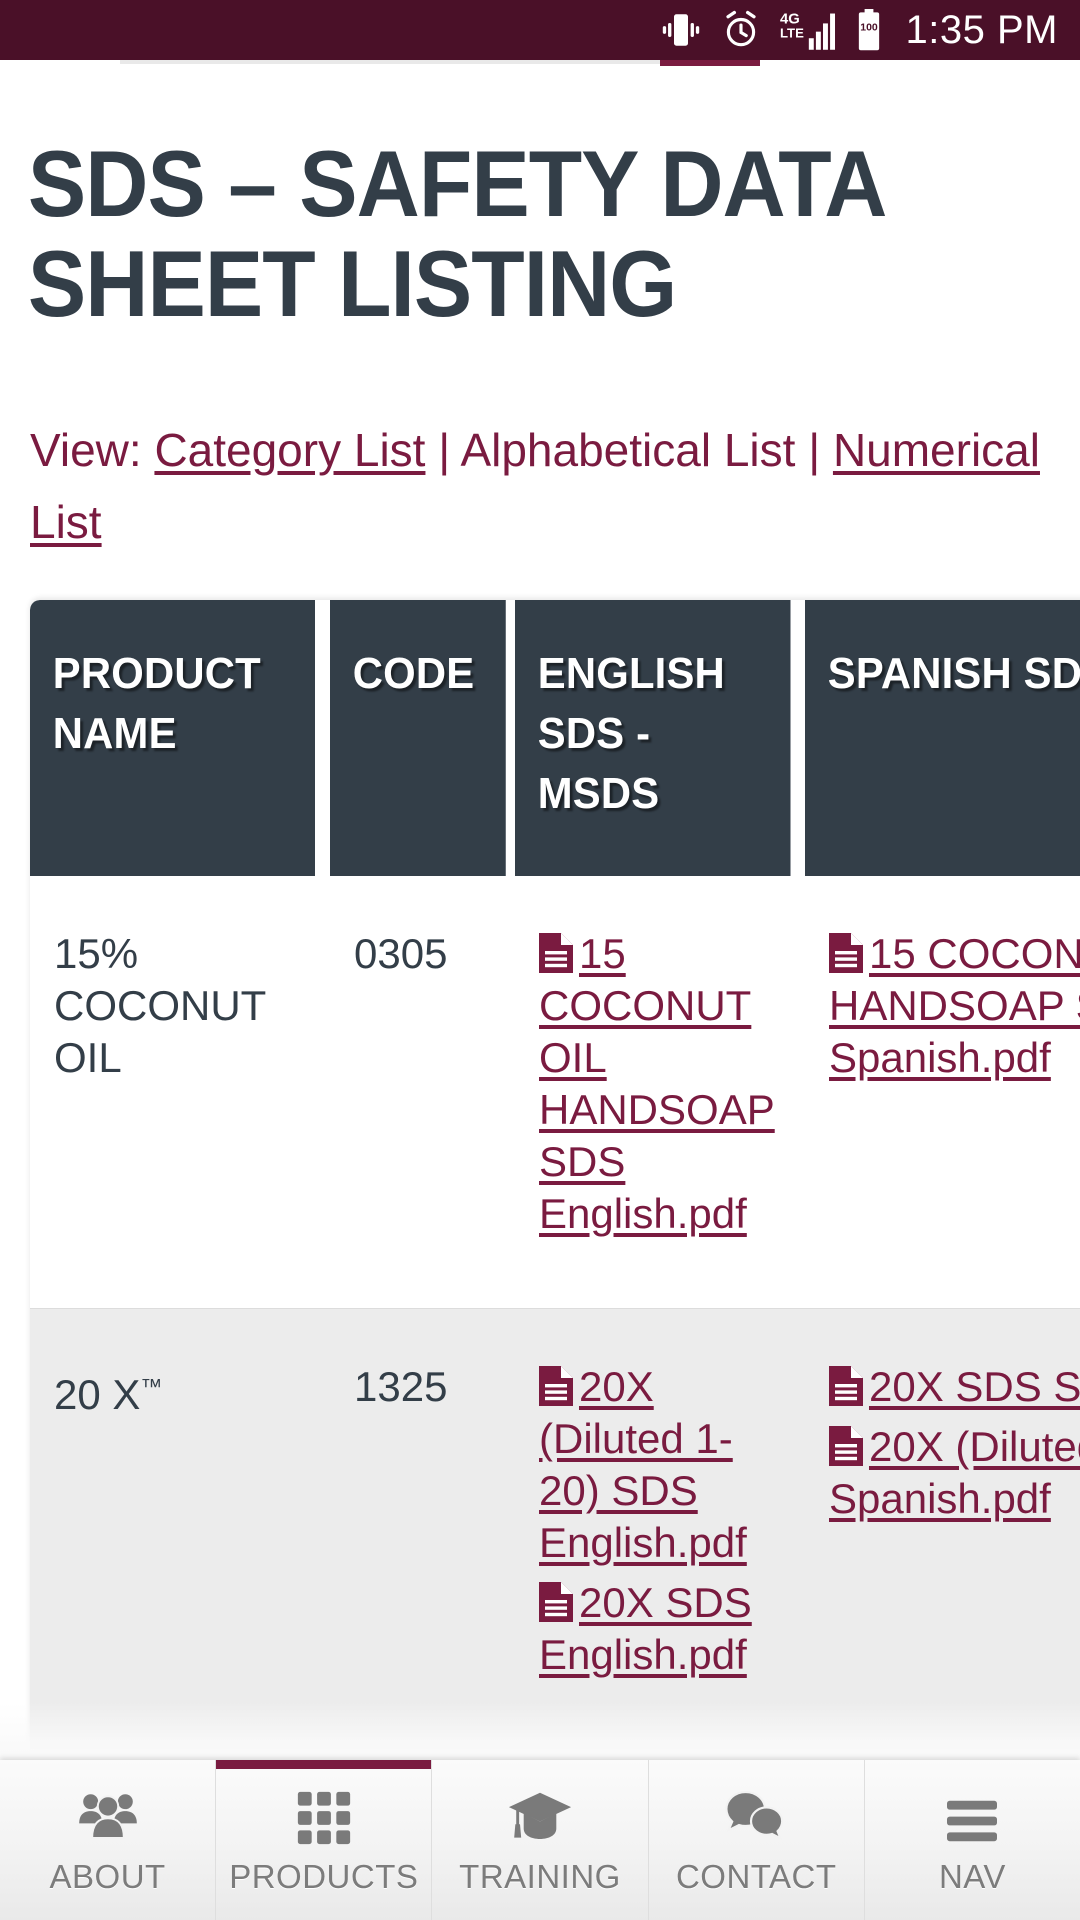 The height and width of the screenshot is (1920, 1080). What do you see at coordinates (540, 1876) in the screenshot?
I see `nav-item-label: TRAINING` at bounding box center [540, 1876].